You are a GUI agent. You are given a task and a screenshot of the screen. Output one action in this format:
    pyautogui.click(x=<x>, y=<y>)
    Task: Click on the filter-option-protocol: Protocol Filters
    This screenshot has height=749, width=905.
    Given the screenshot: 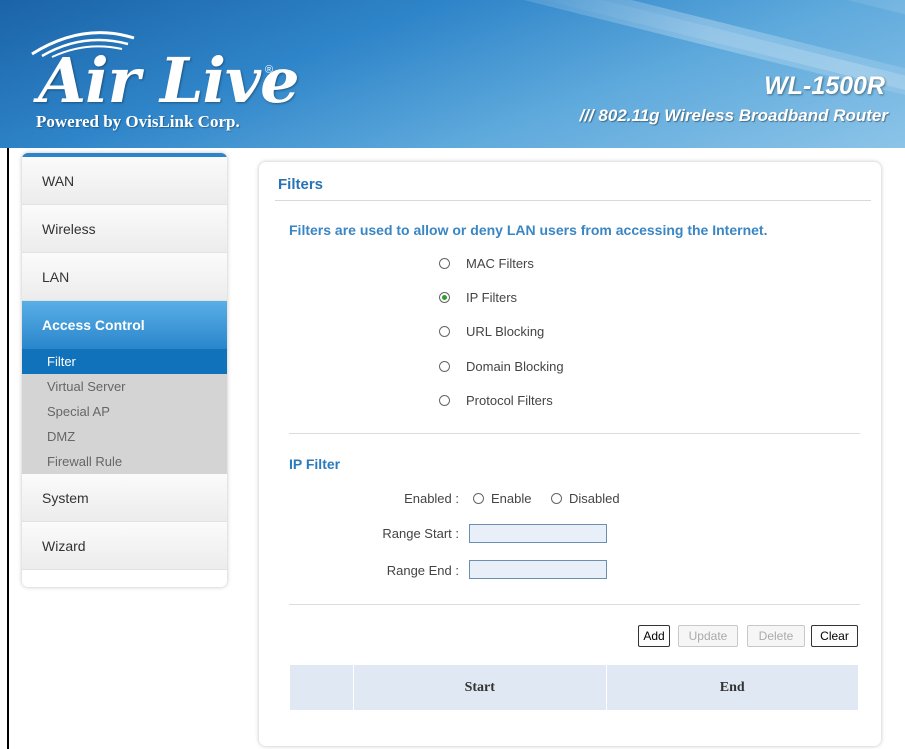 What is the action you would take?
    pyautogui.click(x=496, y=400)
    